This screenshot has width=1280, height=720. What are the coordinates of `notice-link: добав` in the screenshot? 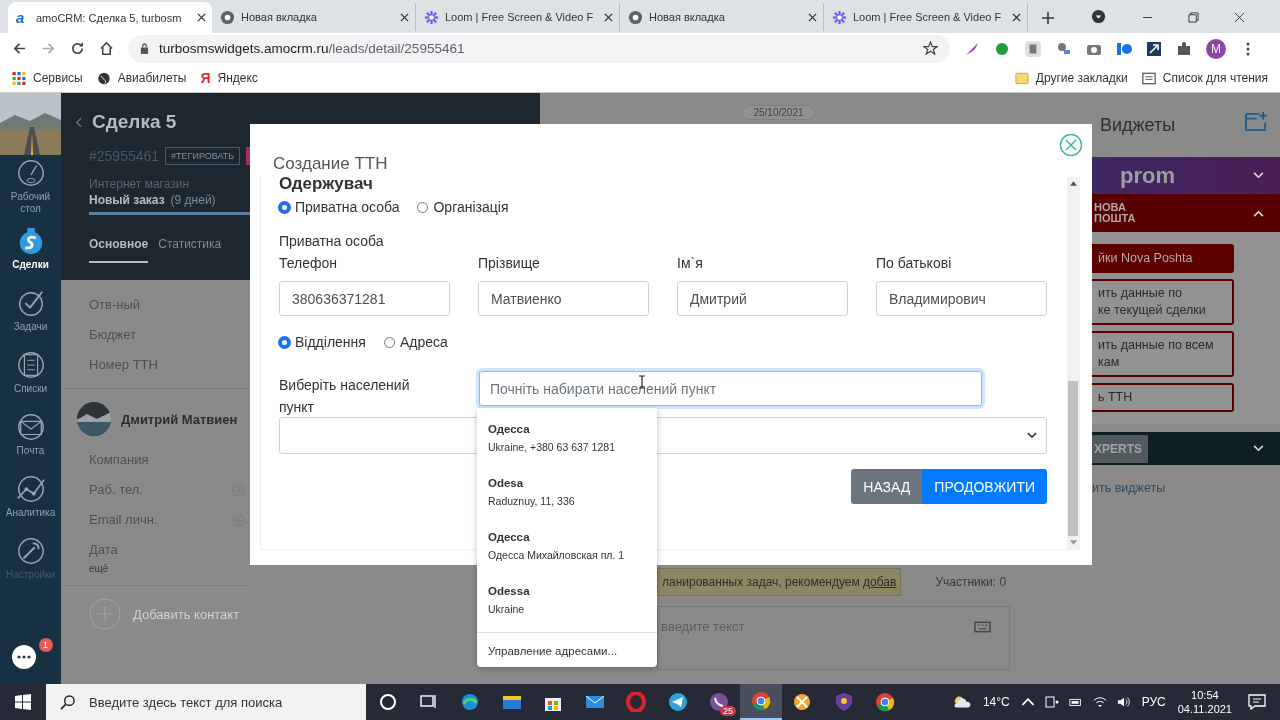 It's located at (880, 582).